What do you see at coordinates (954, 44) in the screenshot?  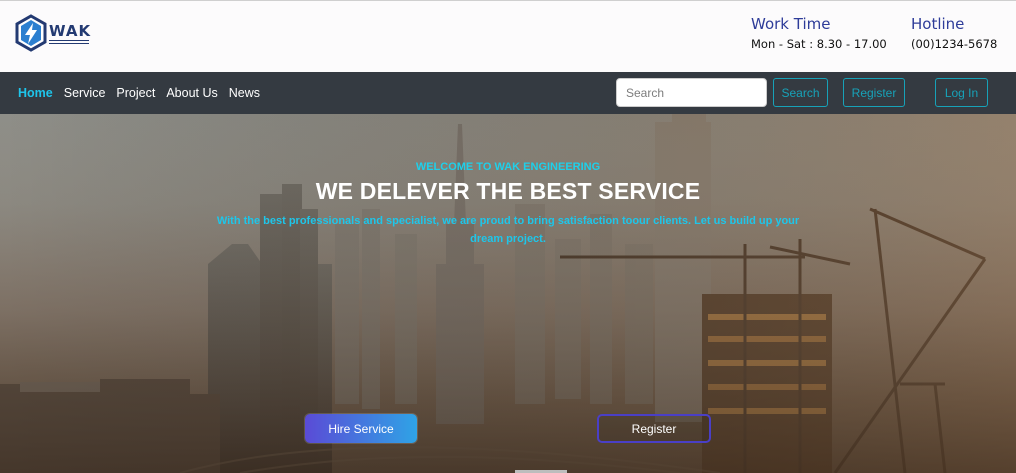 I see `hotline-value: (00)1234-5678` at bounding box center [954, 44].